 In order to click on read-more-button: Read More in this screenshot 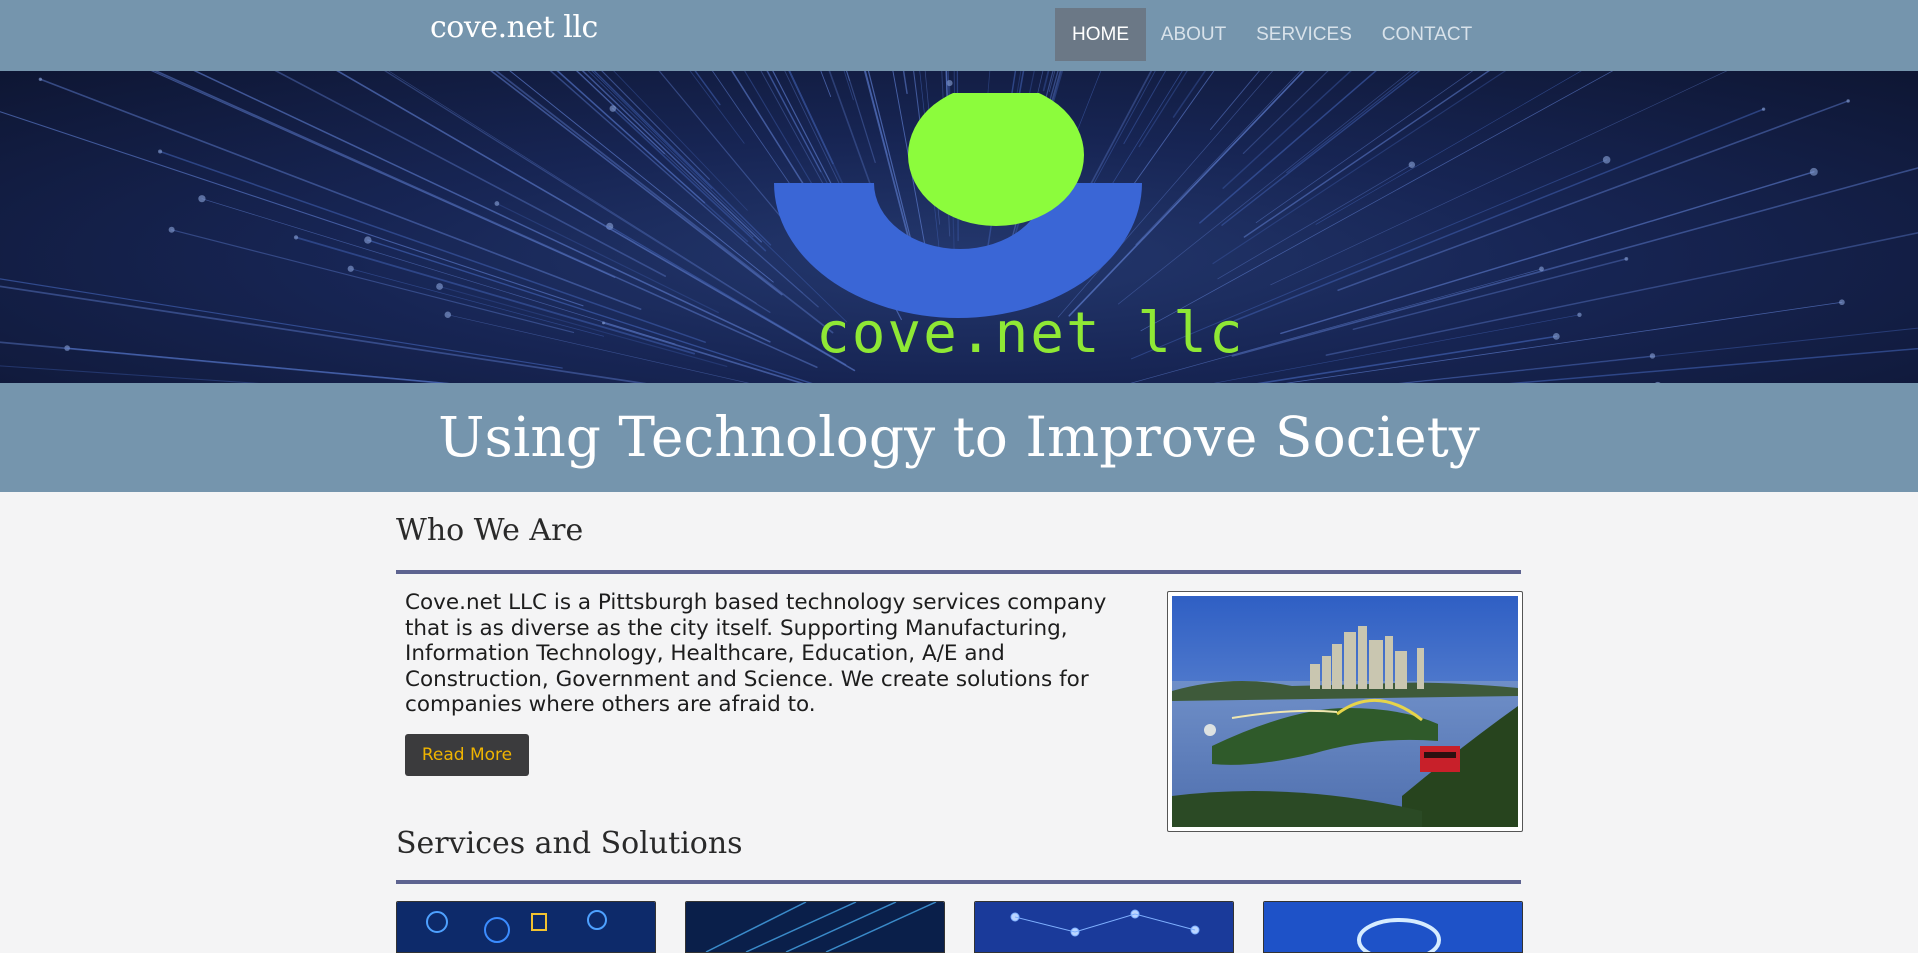, I will do `click(467, 755)`.